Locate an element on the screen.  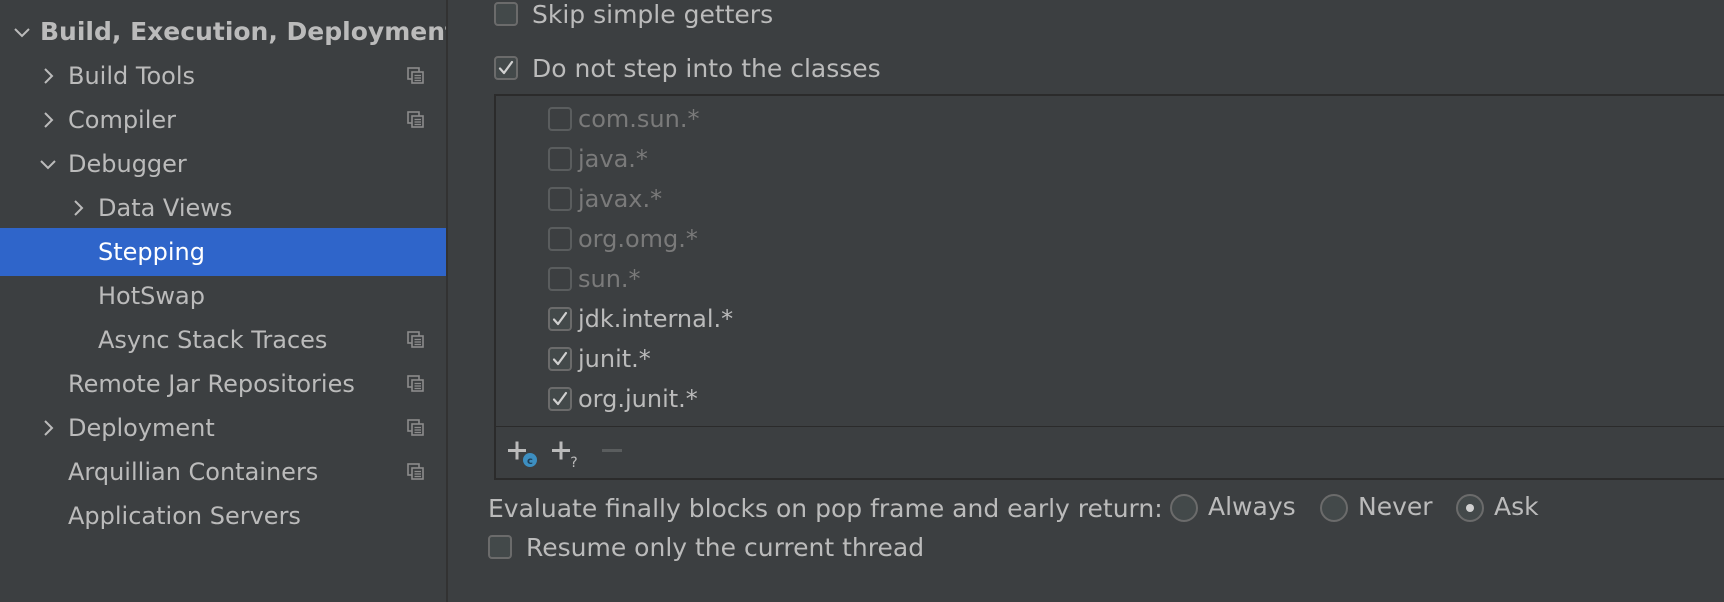
remove-button is located at coordinates (619, 454).